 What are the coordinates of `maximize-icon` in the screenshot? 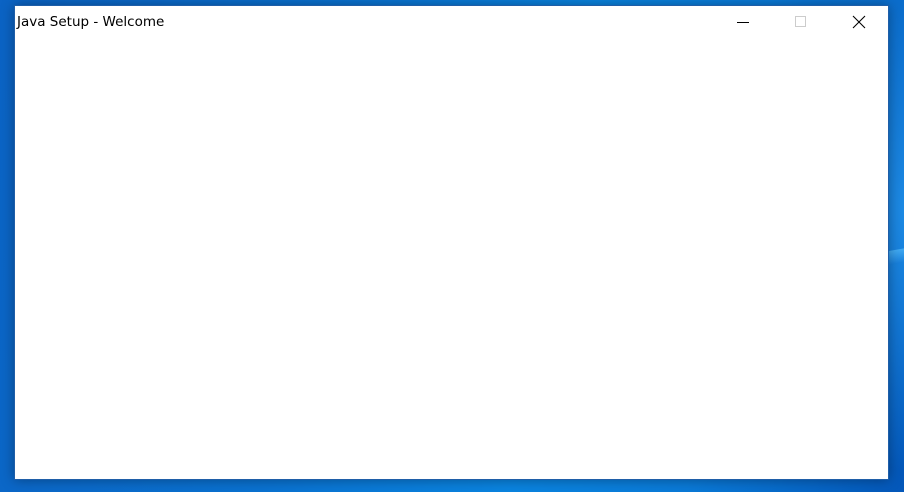 It's located at (800, 21).